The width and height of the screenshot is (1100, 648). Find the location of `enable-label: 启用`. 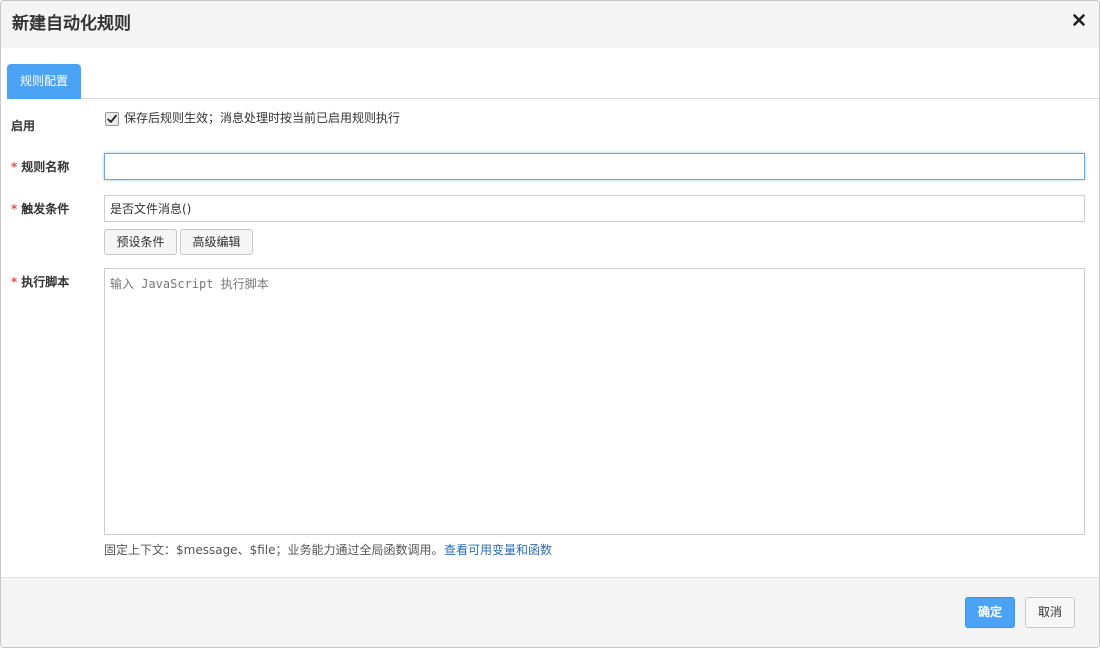

enable-label: 启用 is located at coordinates (23, 126).